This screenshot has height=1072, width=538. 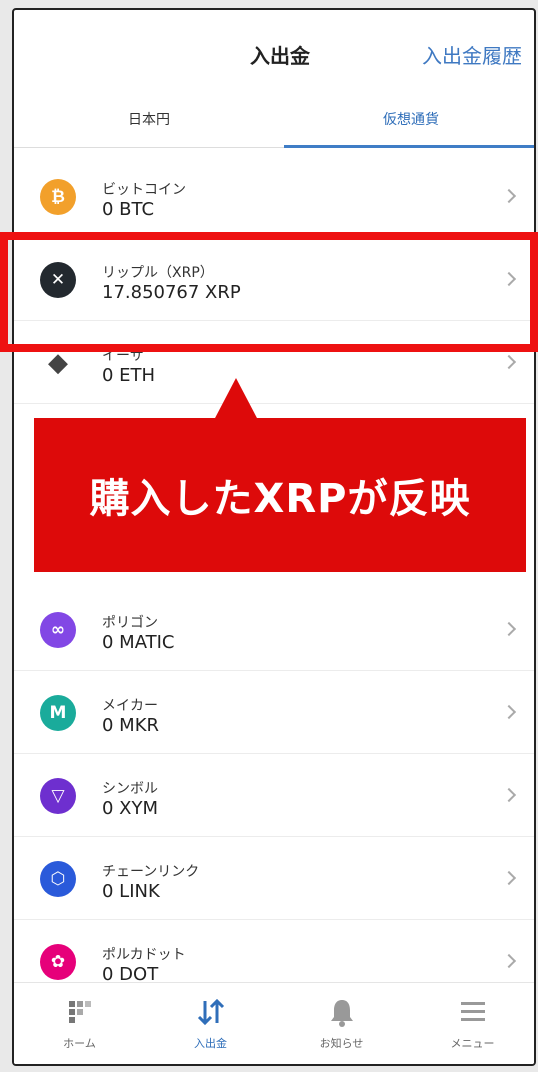 What do you see at coordinates (138, 642) in the screenshot?
I see `coin-balance: 0 MATIC` at bounding box center [138, 642].